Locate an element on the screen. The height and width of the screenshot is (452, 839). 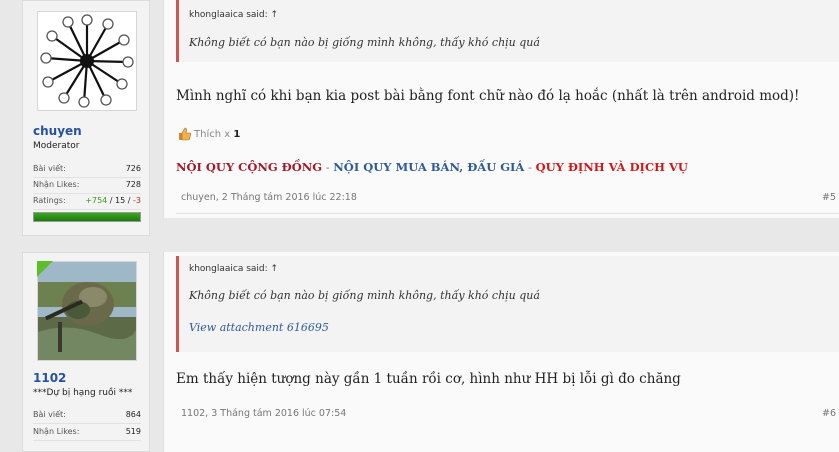
user-title: ***Dự bị hạng ruồi *** is located at coordinates (83, 393).